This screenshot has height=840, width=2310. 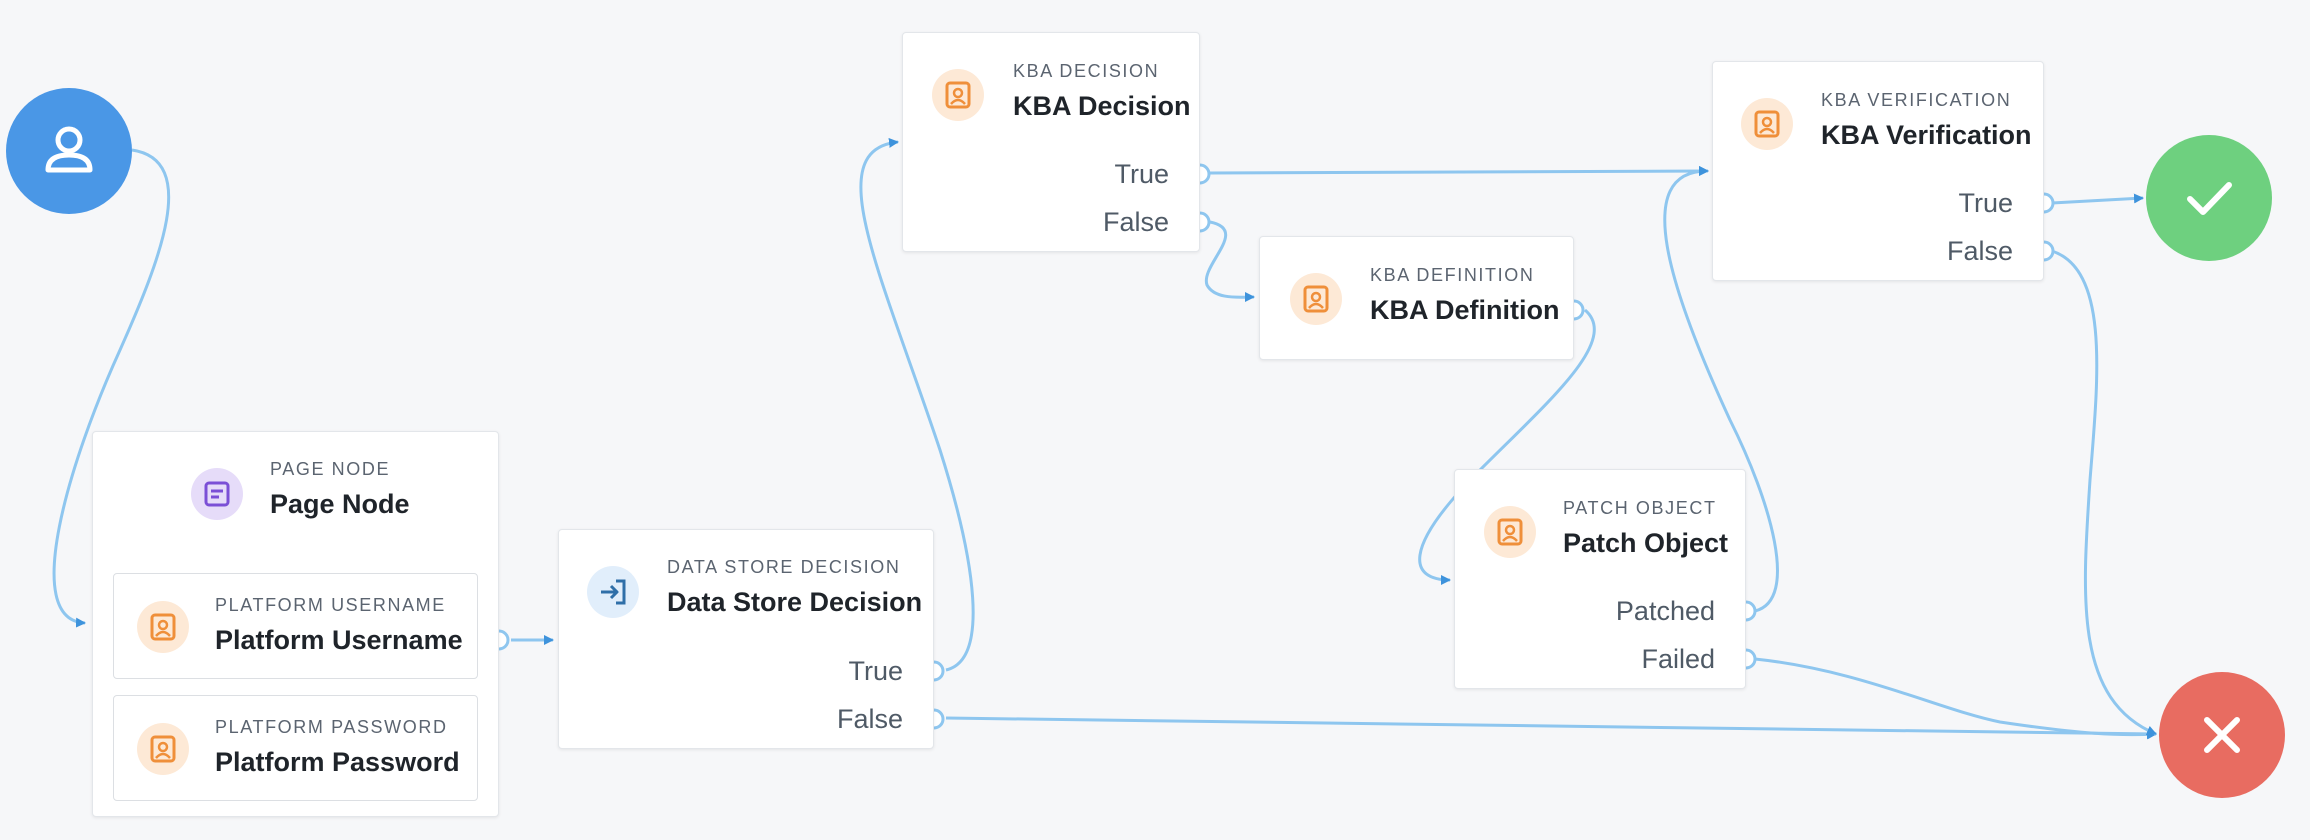 I want to click on child-node-title: Platform Password, so click(x=337, y=762).